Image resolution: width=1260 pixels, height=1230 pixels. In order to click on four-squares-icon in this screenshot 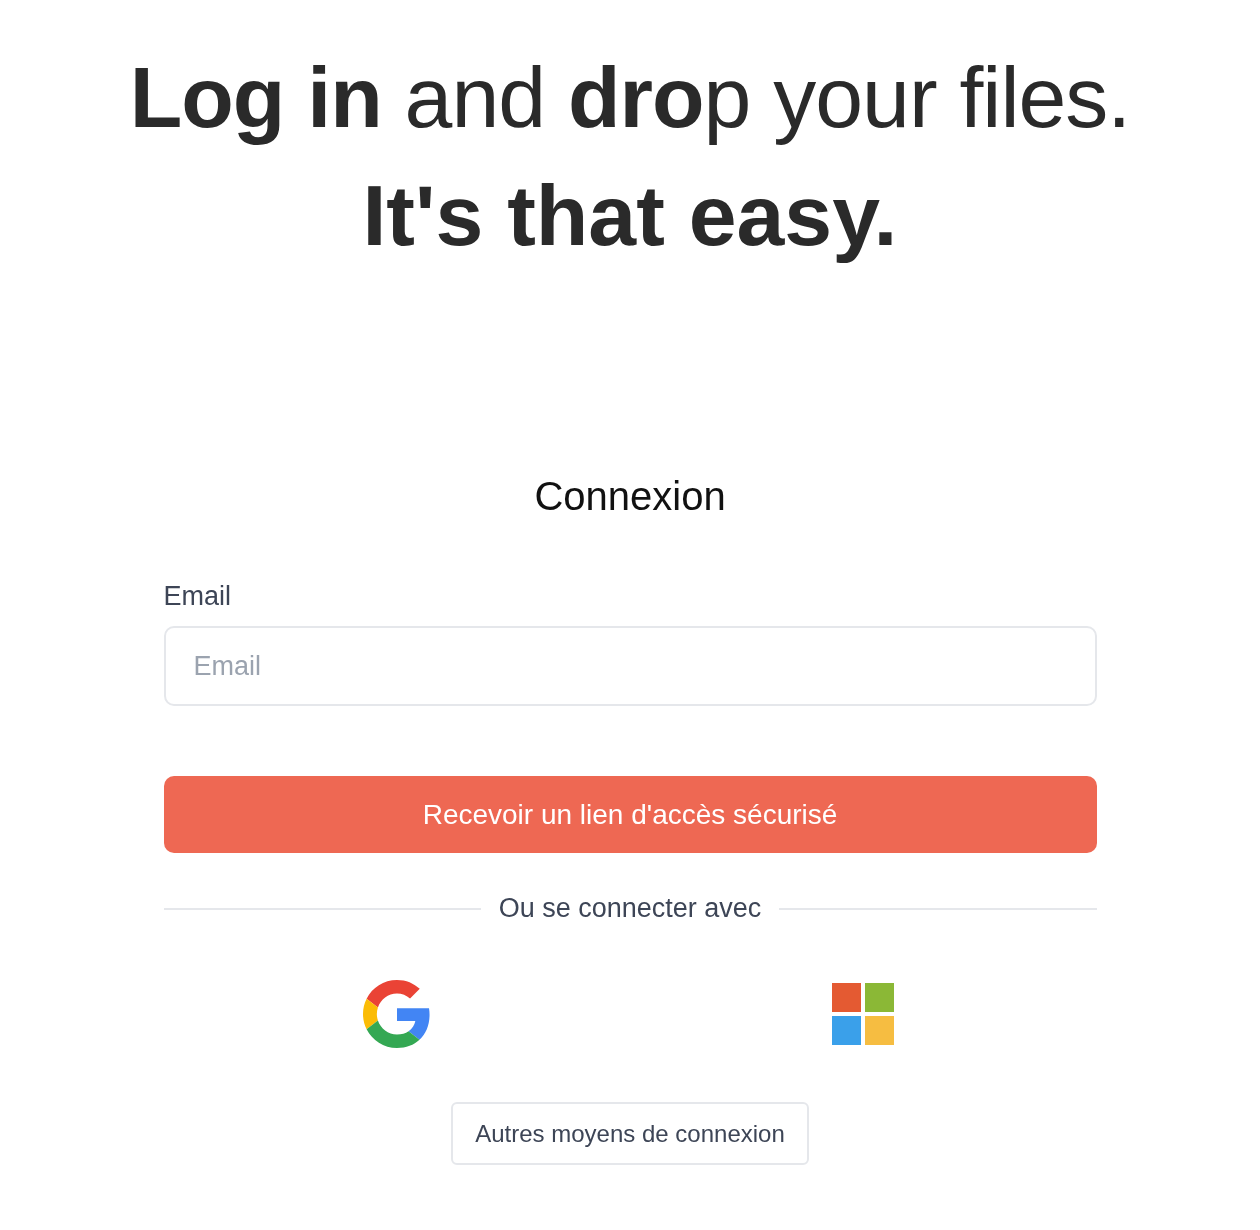, I will do `click(863, 1014)`.